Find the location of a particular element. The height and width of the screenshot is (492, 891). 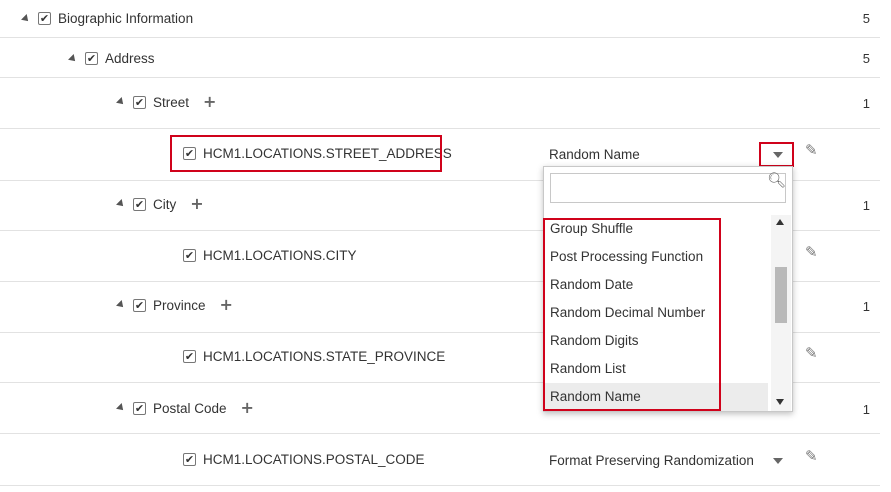

dropdown-option: Random Digits is located at coordinates (656, 341).